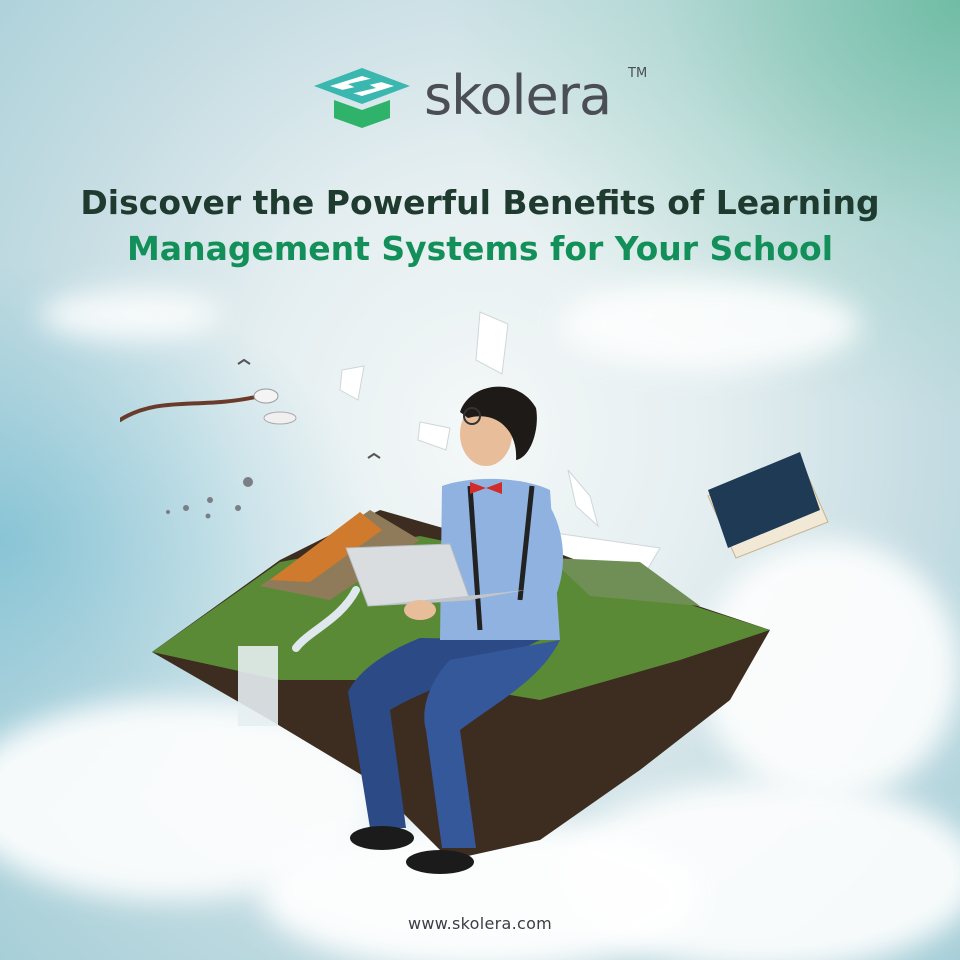 This screenshot has width=960, height=960. Describe the element at coordinates (480, 248) in the screenshot. I see `headline-line-2: Management Systems for Your School` at that location.